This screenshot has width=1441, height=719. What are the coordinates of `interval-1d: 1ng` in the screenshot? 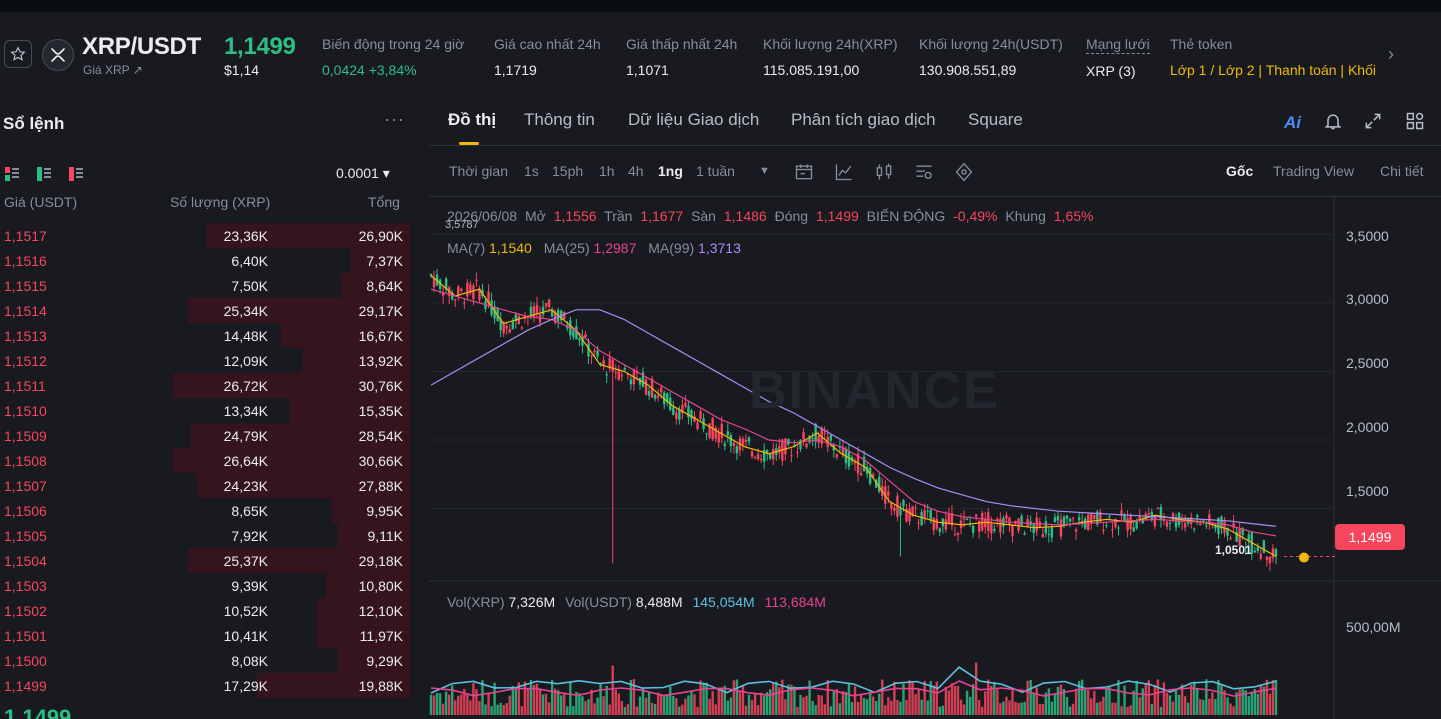 It's located at (670, 171).